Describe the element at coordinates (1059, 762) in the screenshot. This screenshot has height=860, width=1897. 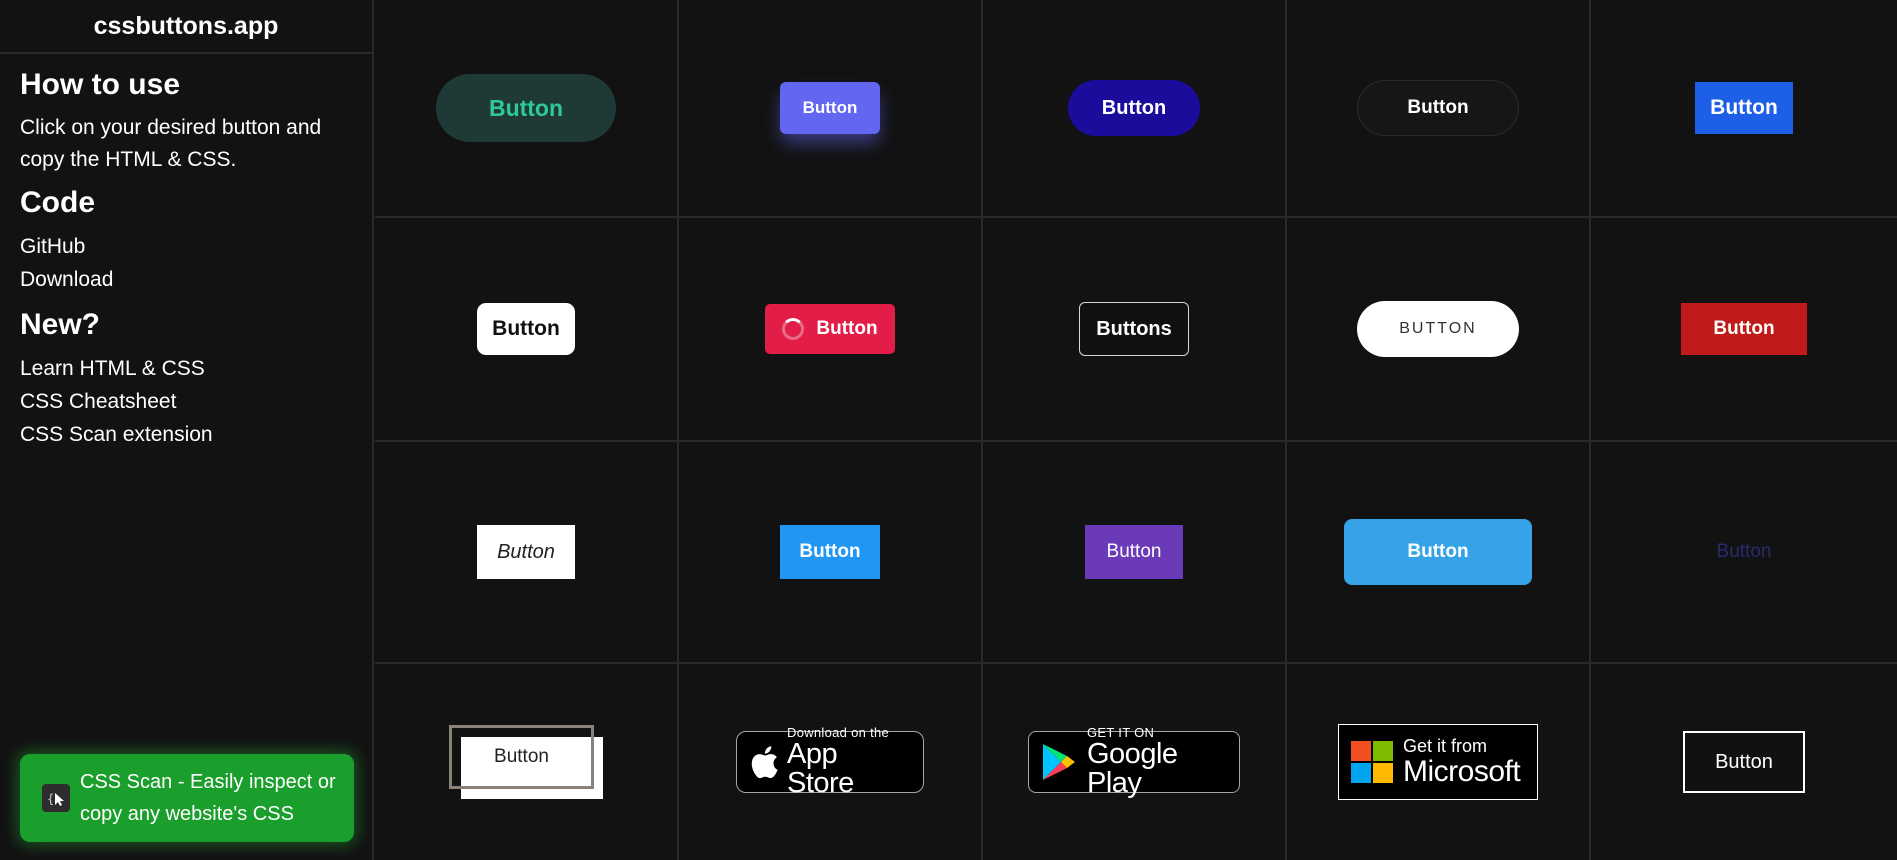
I see `google-play-icon` at that location.